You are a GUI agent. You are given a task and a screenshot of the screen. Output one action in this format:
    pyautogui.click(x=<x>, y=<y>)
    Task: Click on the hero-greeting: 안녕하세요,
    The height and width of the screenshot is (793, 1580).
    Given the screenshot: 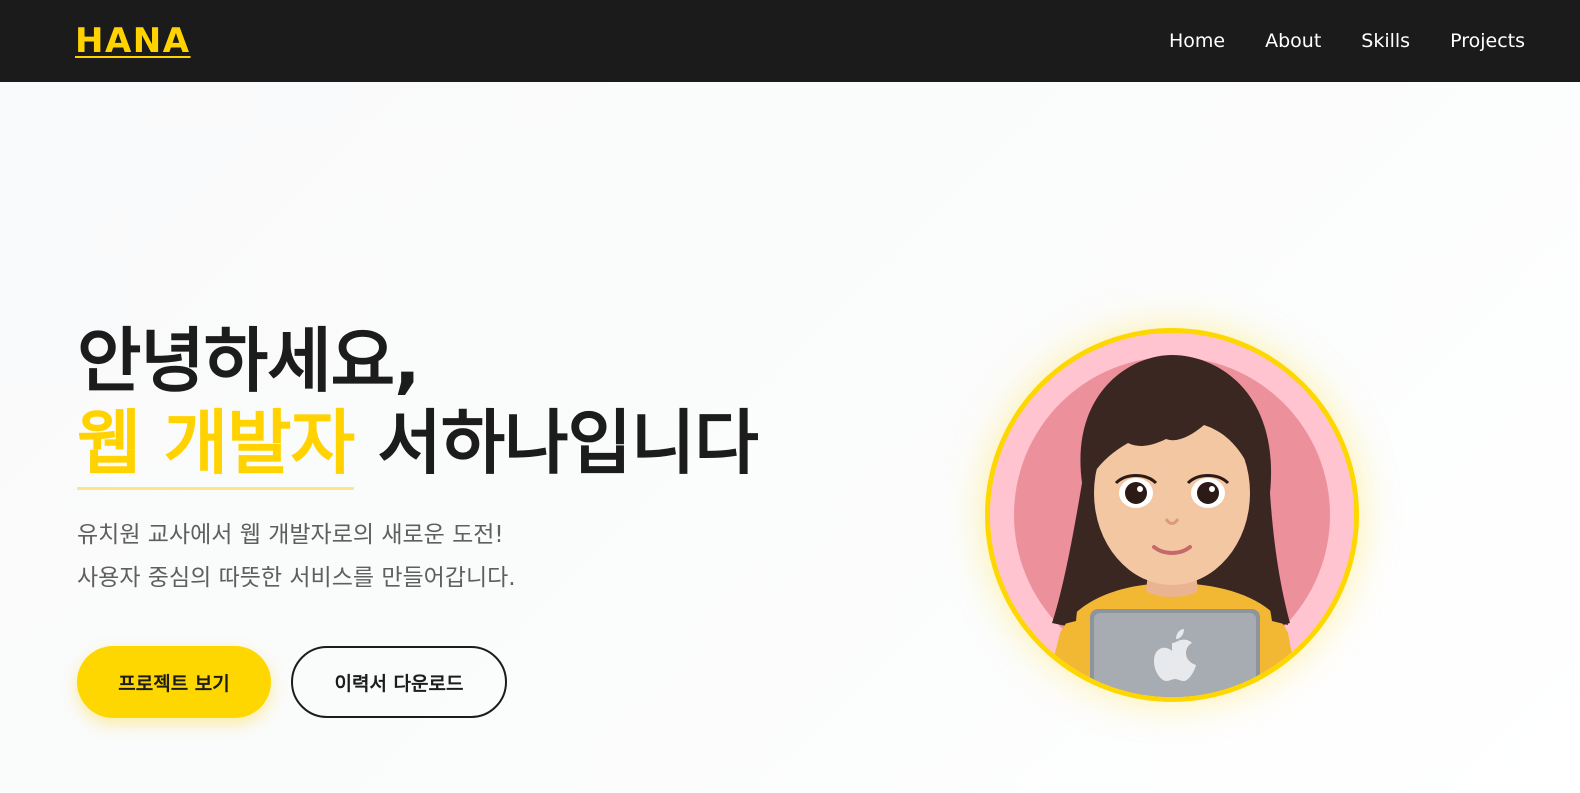 What is the action you would take?
    pyautogui.click(x=249, y=361)
    